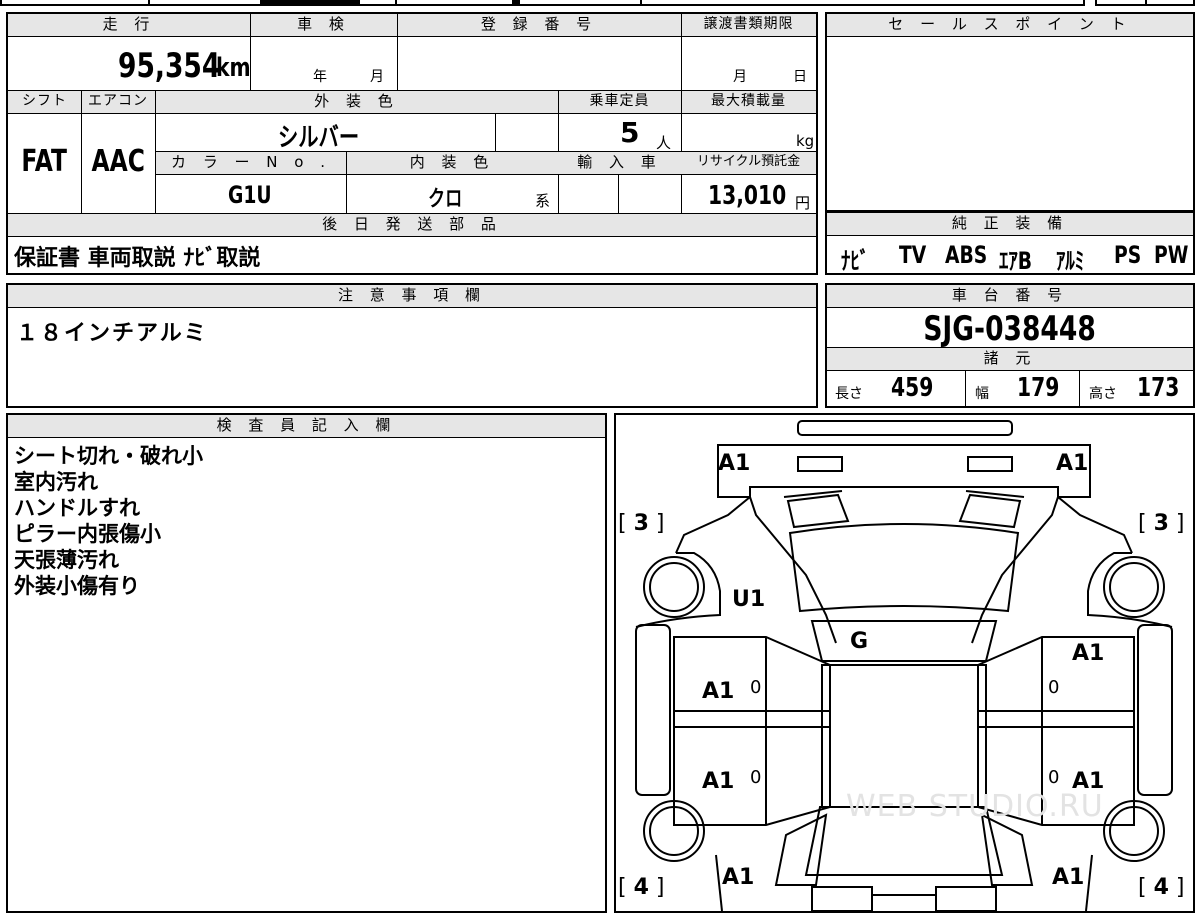  I want to click on right-front-door-damage: A1, so click(1088, 653).